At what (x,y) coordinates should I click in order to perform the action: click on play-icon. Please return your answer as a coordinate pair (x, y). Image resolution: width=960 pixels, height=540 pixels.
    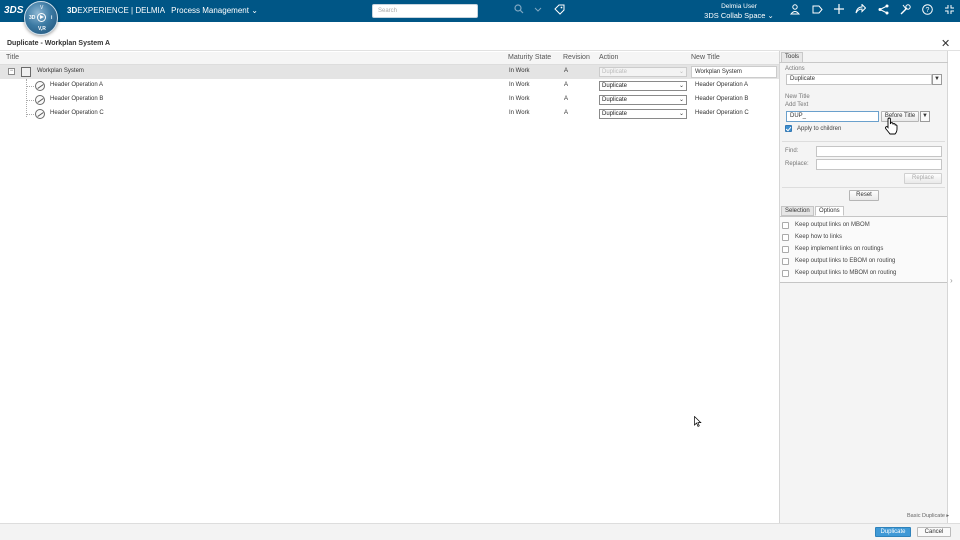
    Looking at the image, I should click on (42, 17).